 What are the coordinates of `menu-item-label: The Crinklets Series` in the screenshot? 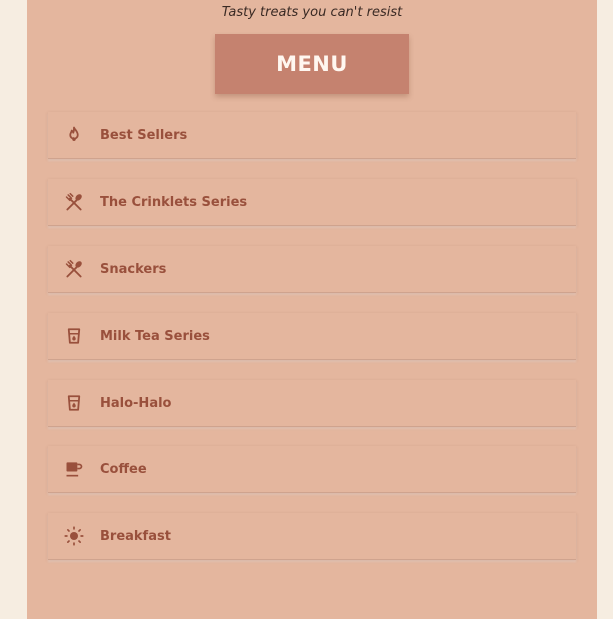 It's located at (174, 202).